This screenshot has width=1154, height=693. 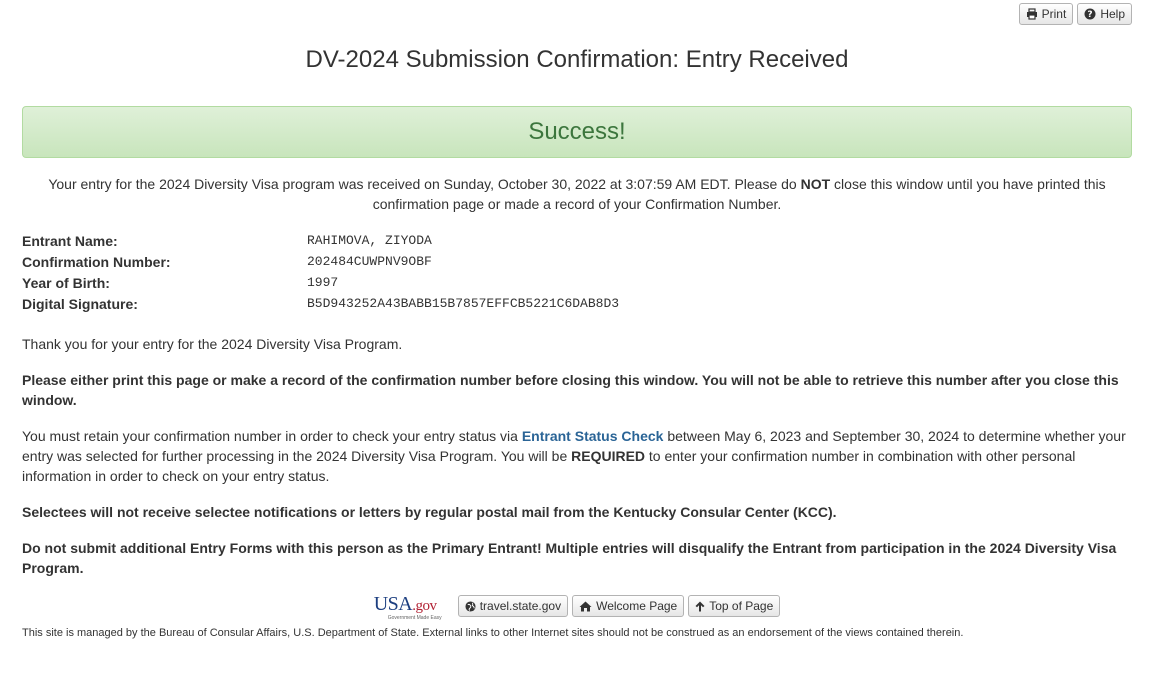 What do you see at coordinates (1031, 14) in the screenshot?
I see `printer-icon` at bounding box center [1031, 14].